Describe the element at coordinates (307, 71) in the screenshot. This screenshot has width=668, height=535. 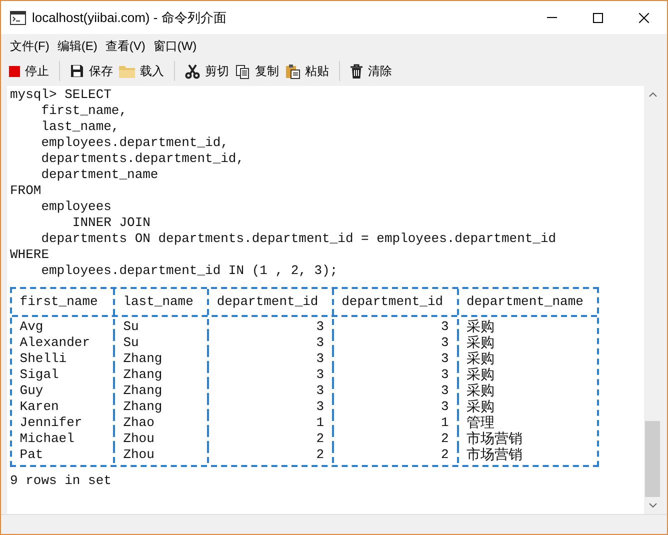
I see `toolbar-button: 粘贴` at that location.